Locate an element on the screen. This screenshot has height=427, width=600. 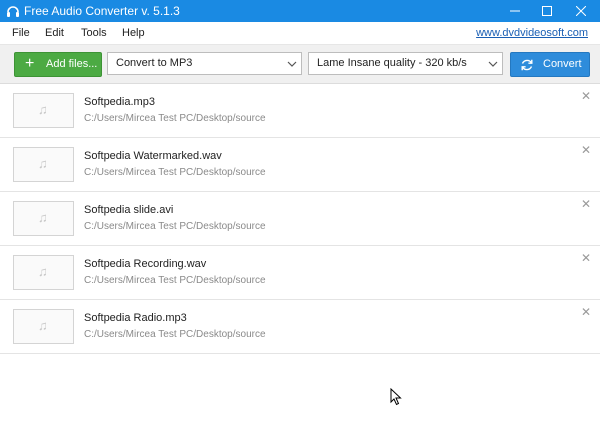
minimize-button is located at coordinates (515, 11).